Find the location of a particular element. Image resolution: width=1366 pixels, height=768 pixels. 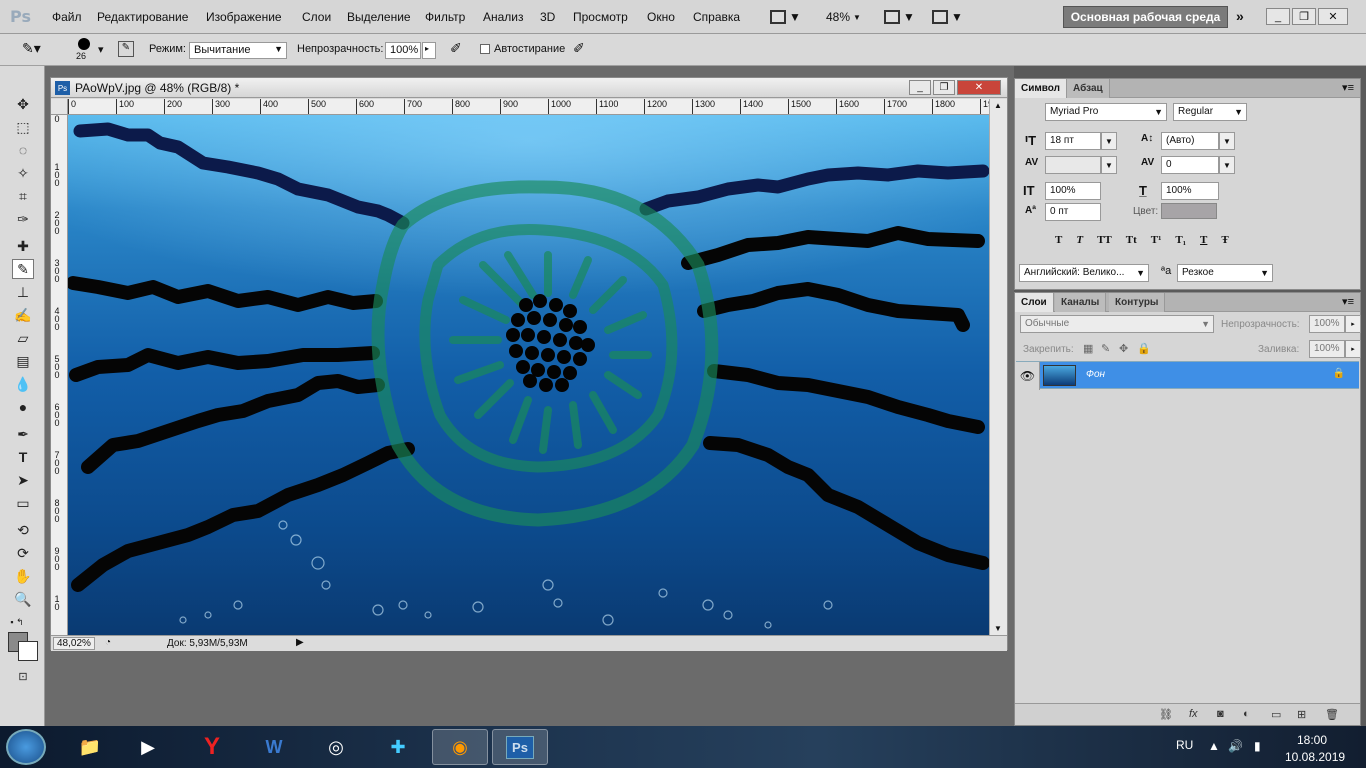

faux-bold-button: T is located at coordinates (1058, 240).